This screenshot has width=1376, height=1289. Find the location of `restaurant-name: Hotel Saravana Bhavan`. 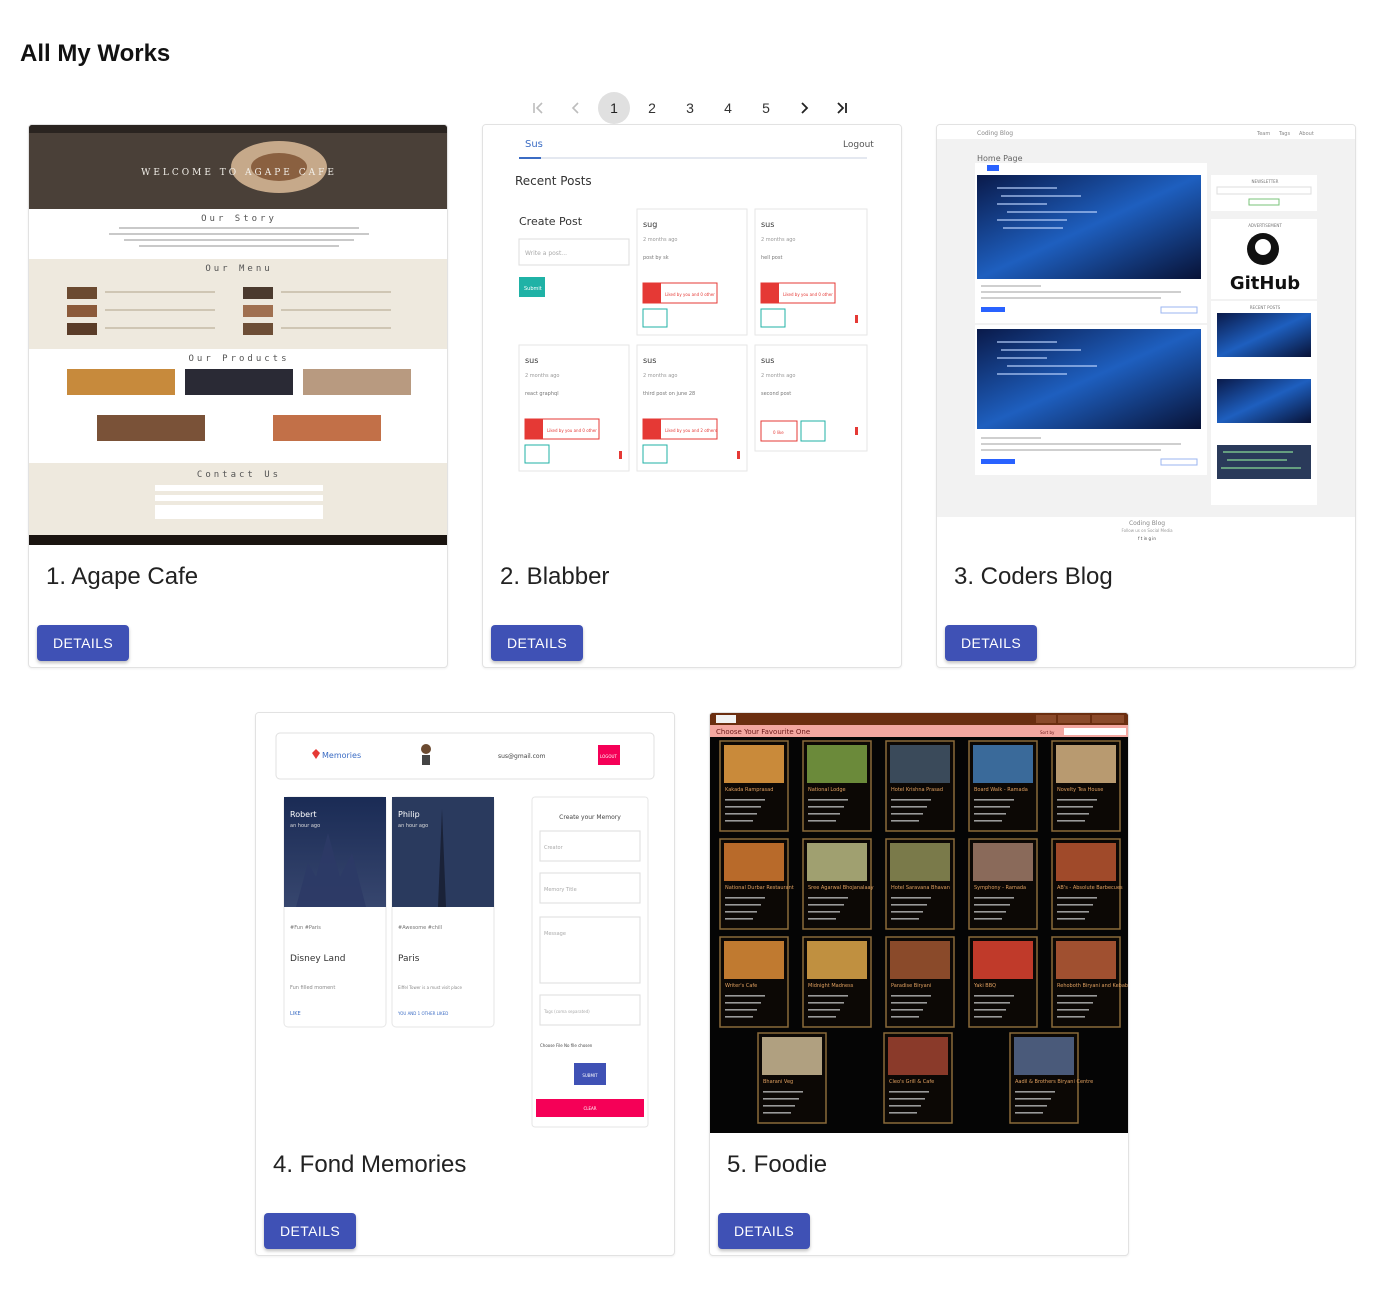

restaurant-name: Hotel Saravana Bhavan is located at coordinates (920, 888).